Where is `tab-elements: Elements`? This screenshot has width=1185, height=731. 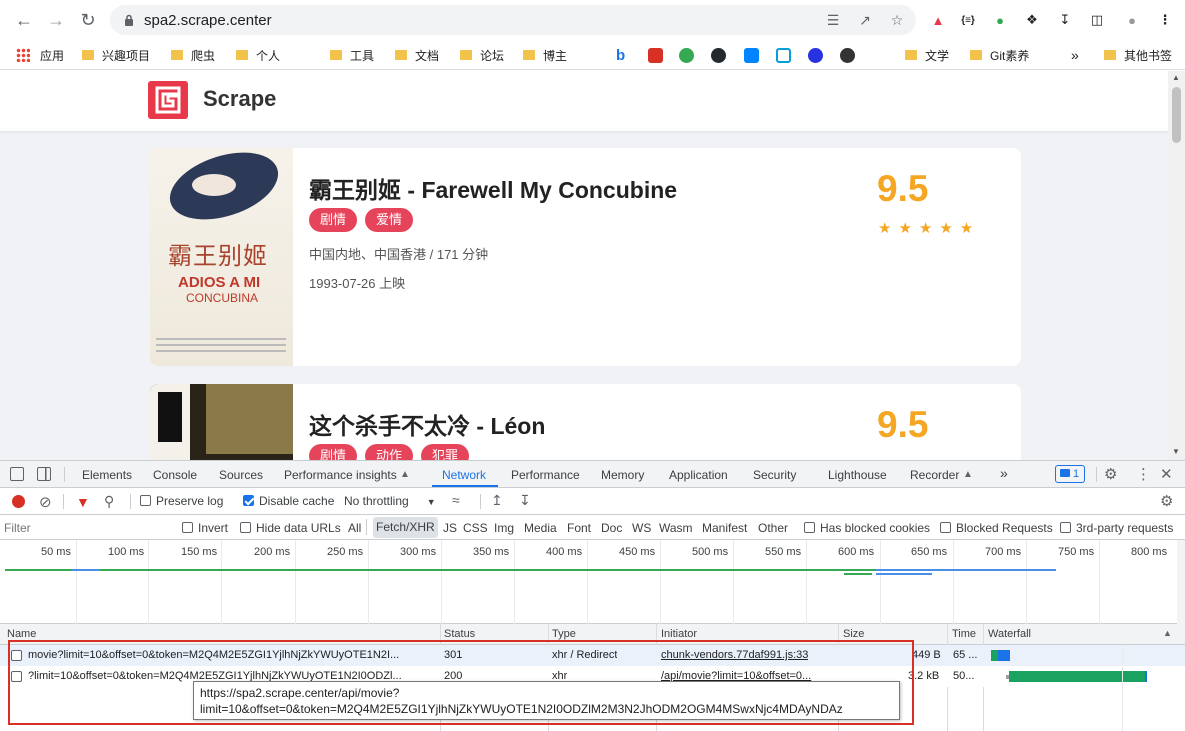 tab-elements: Elements is located at coordinates (107, 475).